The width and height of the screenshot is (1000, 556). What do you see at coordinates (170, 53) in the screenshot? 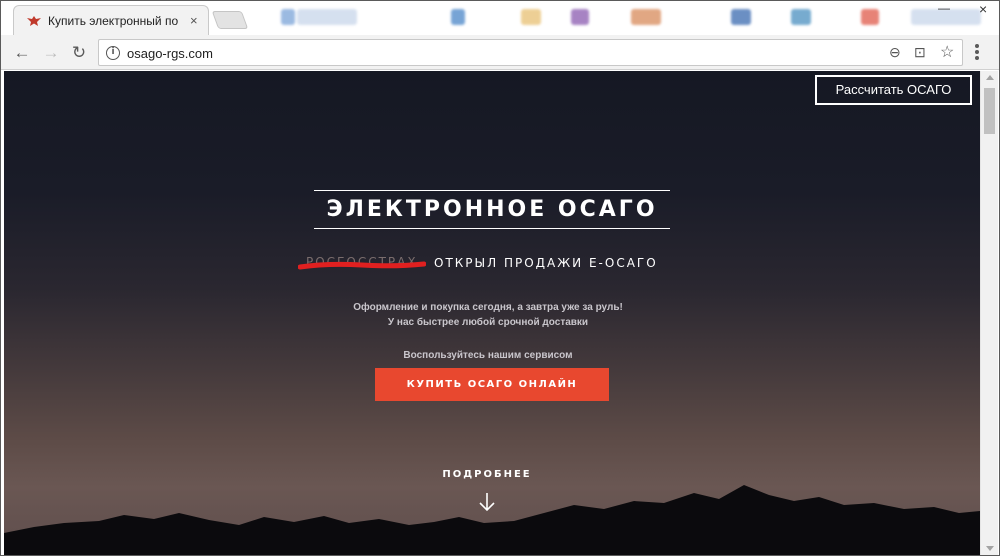
I see `url-text: osago-rgs.com` at bounding box center [170, 53].